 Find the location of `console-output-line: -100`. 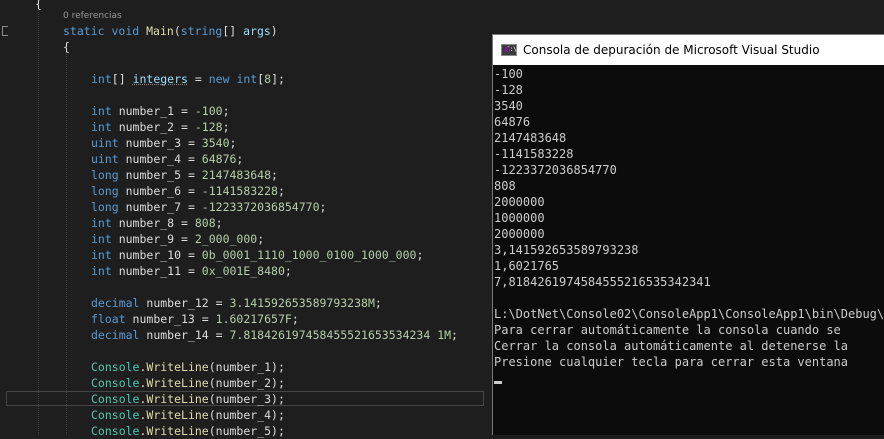

console-output-line: -100 is located at coordinates (508, 74).